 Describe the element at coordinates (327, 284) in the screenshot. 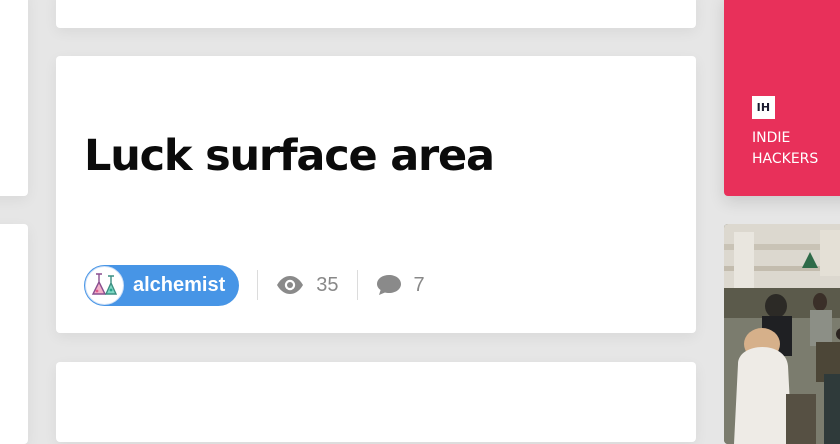

I see `views-count: 35` at that location.